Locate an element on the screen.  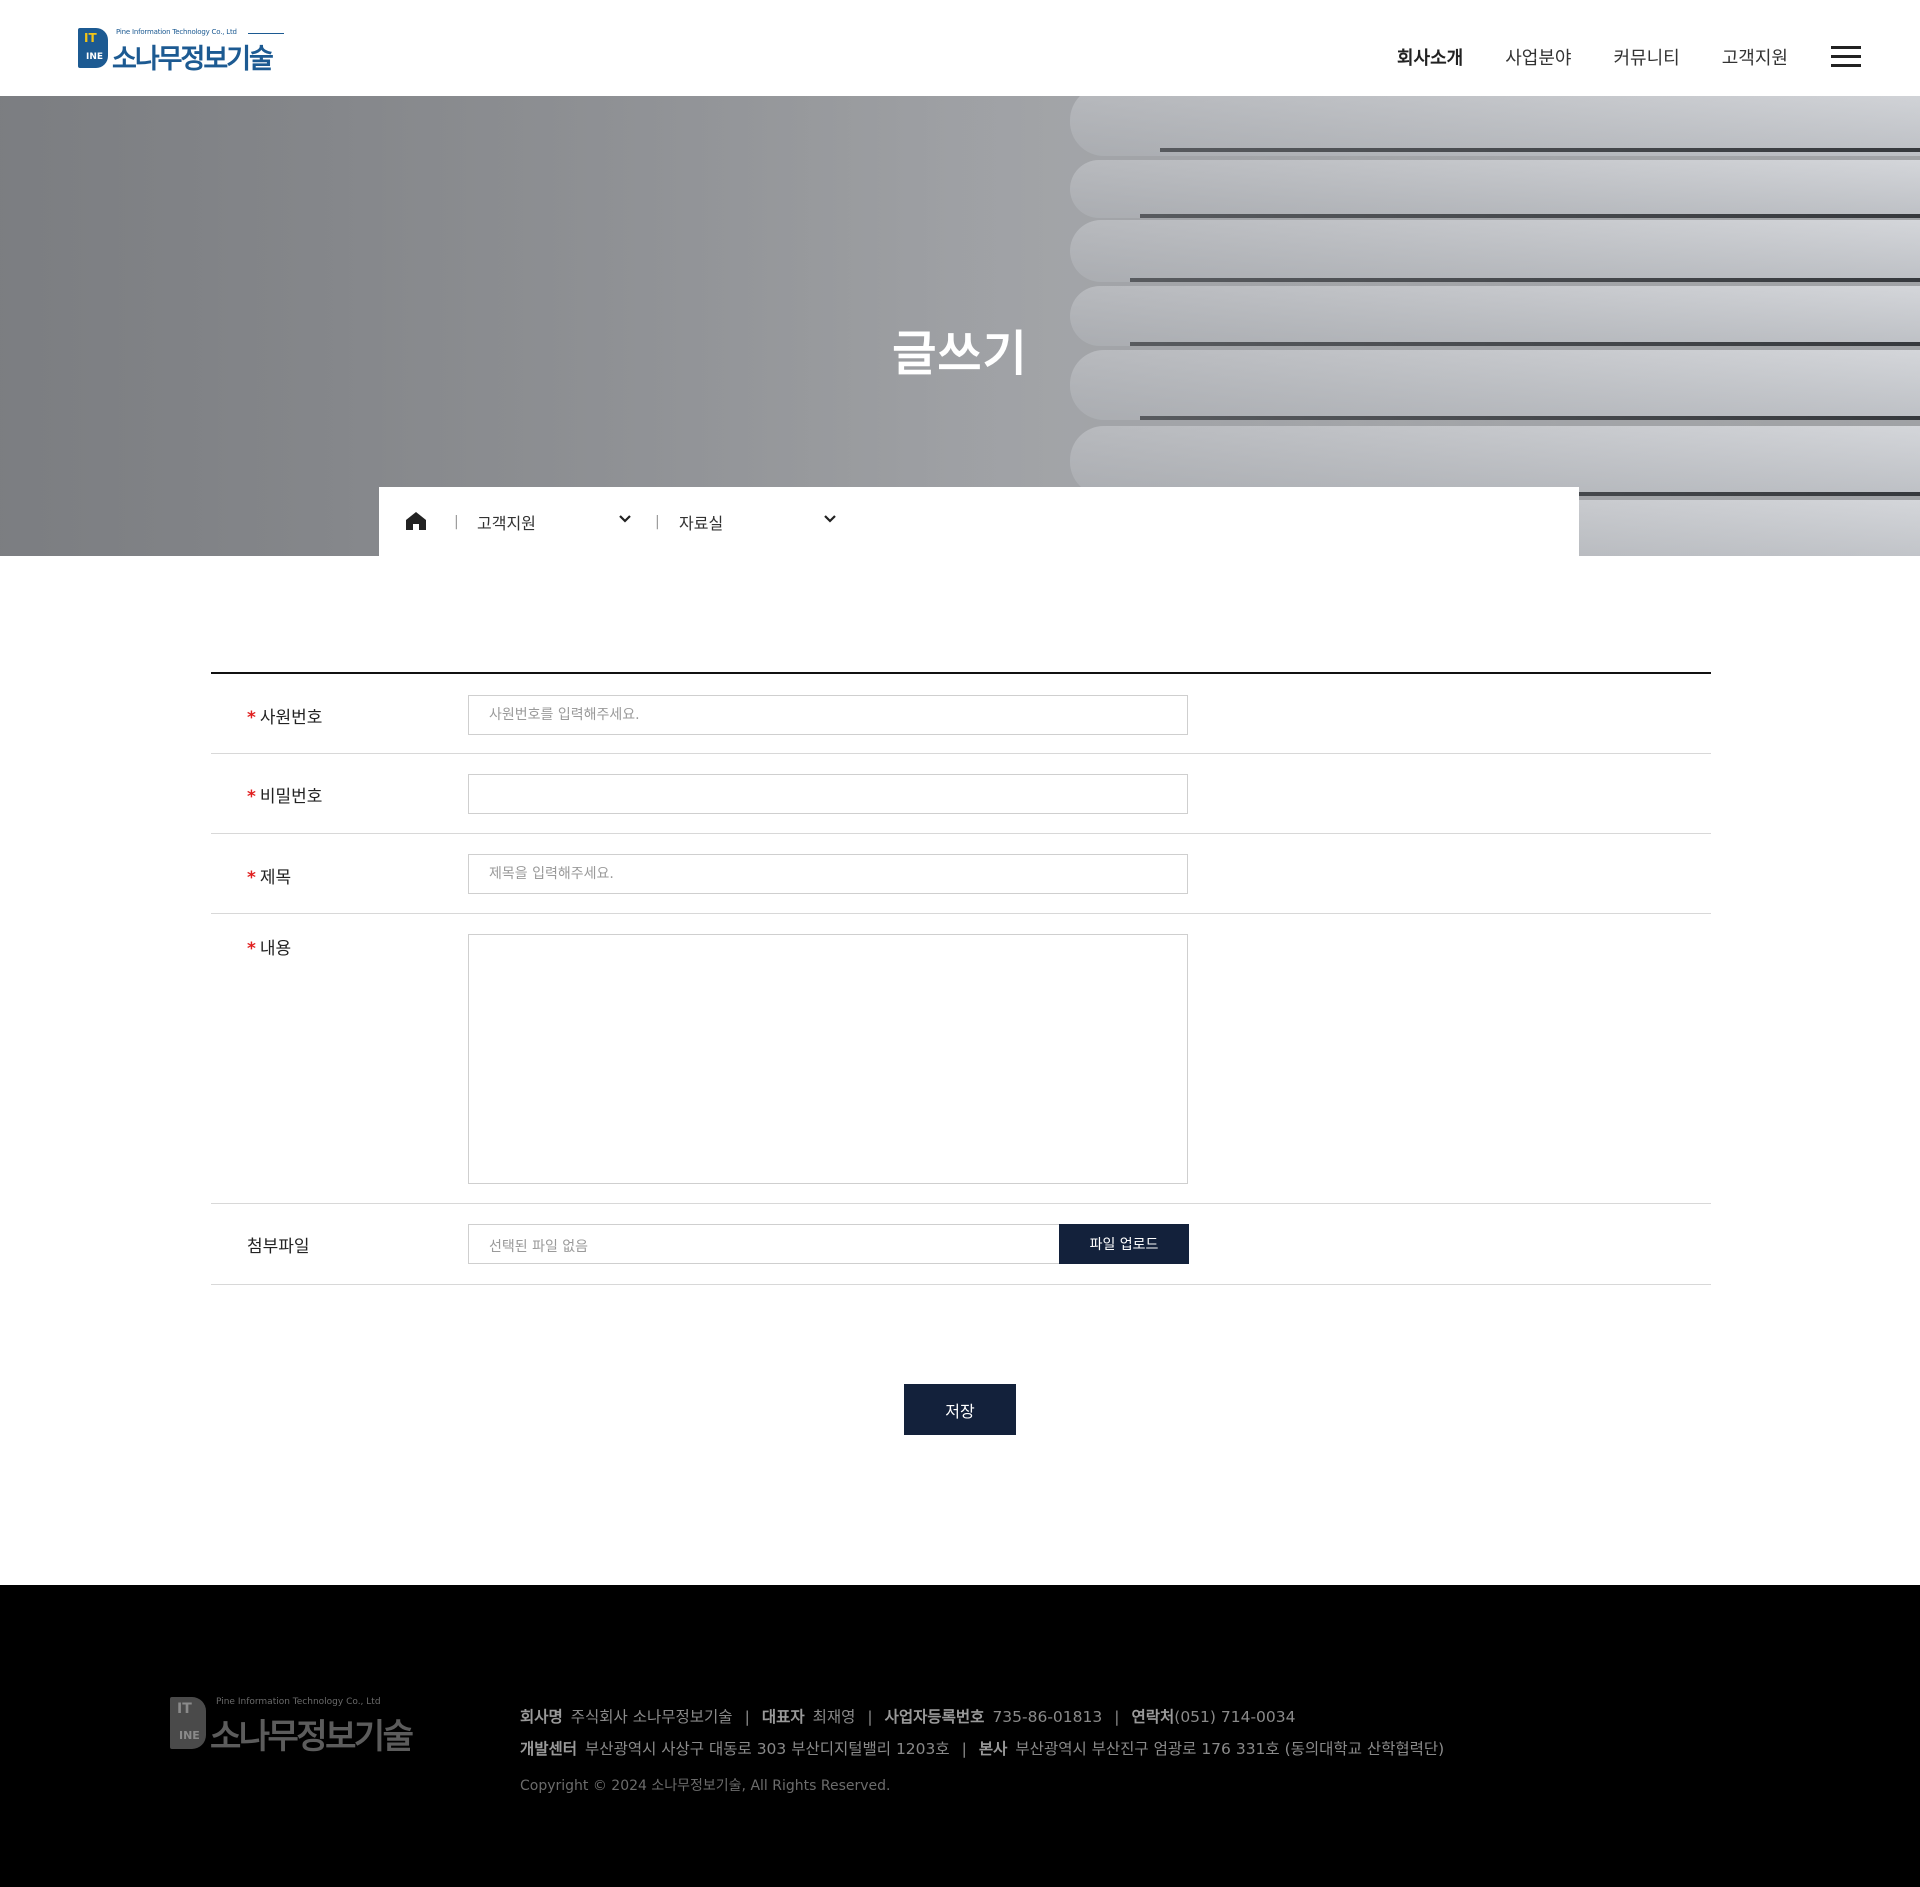
form-row-title: * 제목 is located at coordinates (961, 874).